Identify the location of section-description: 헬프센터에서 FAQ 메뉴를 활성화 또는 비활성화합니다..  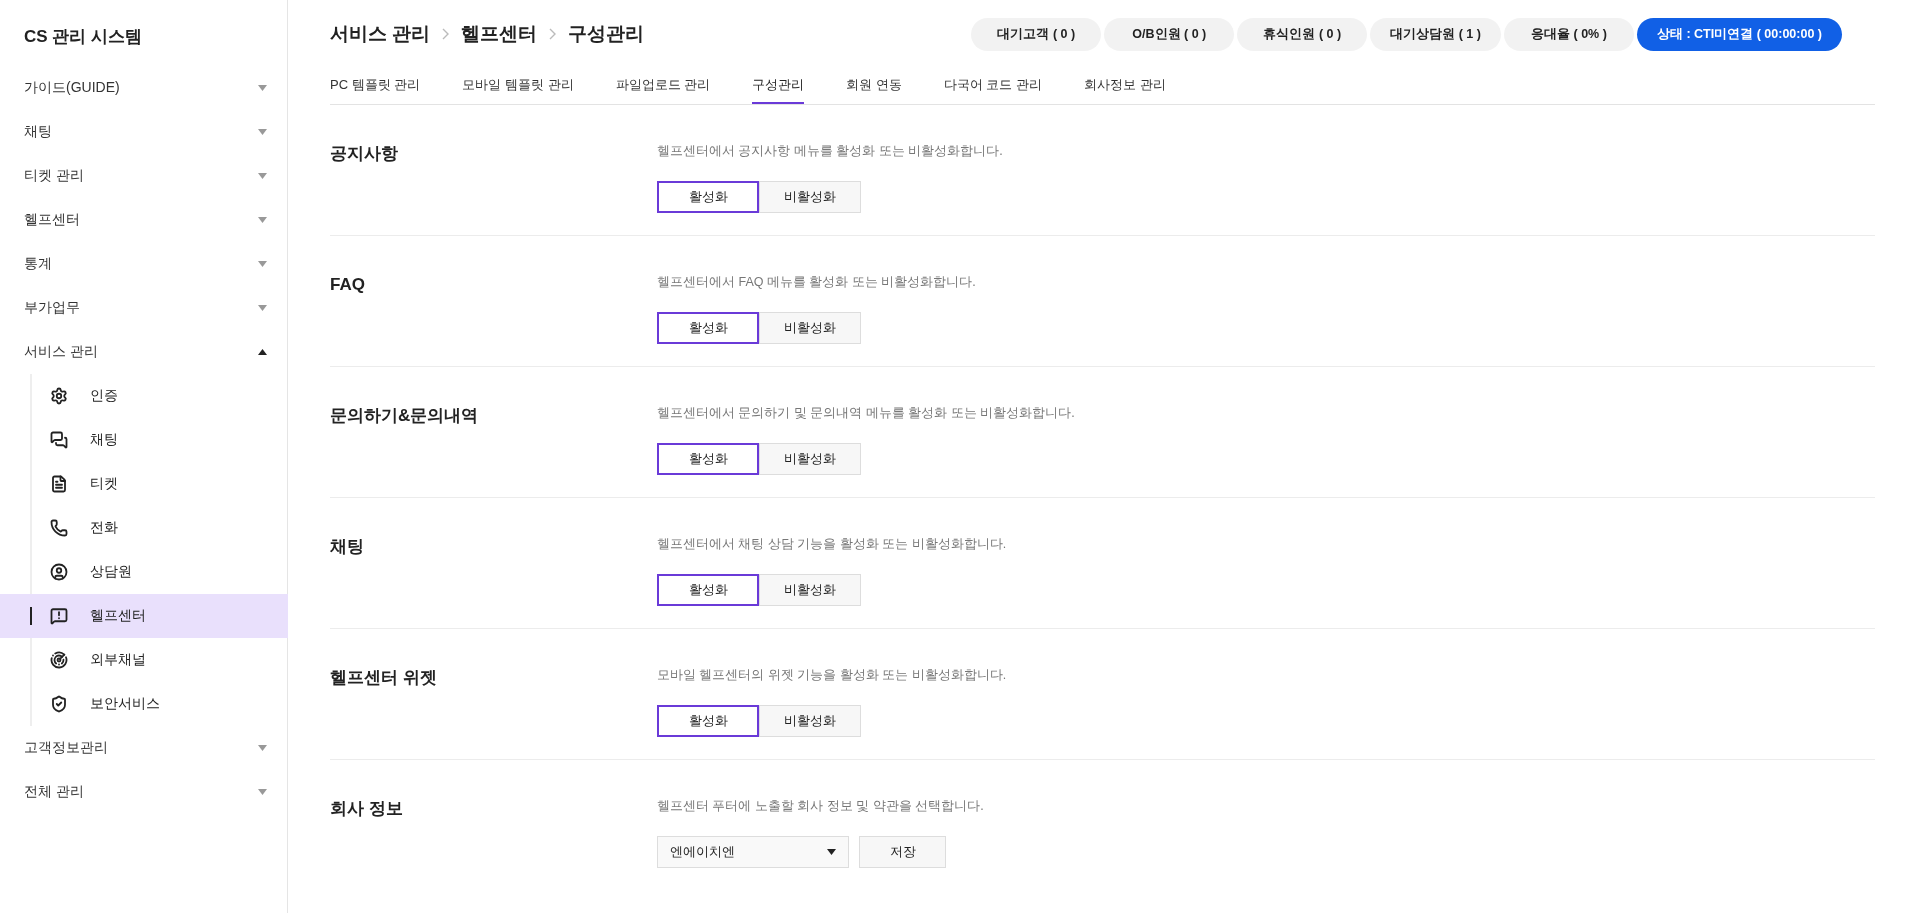
(816, 282).